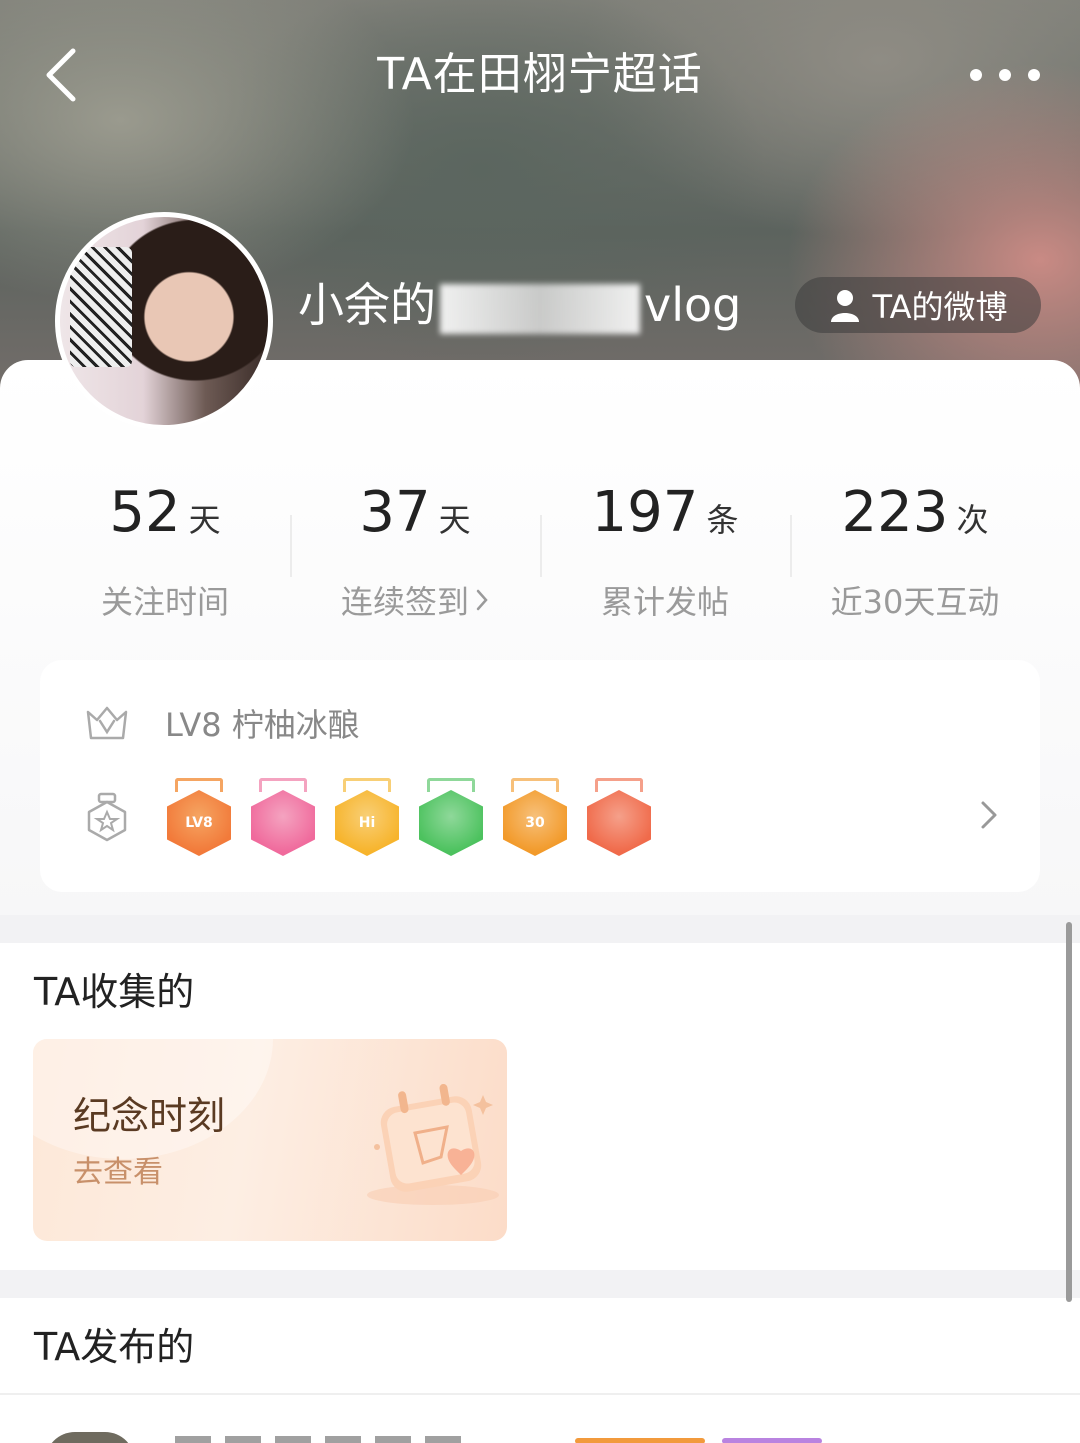 The height and width of the screenshot is (1443, 1080). What do you see at coordinates (262, 725) in the screenshot?
I see `level-text: LV8 柠柚冰酿` at bounding box center [262, 725].